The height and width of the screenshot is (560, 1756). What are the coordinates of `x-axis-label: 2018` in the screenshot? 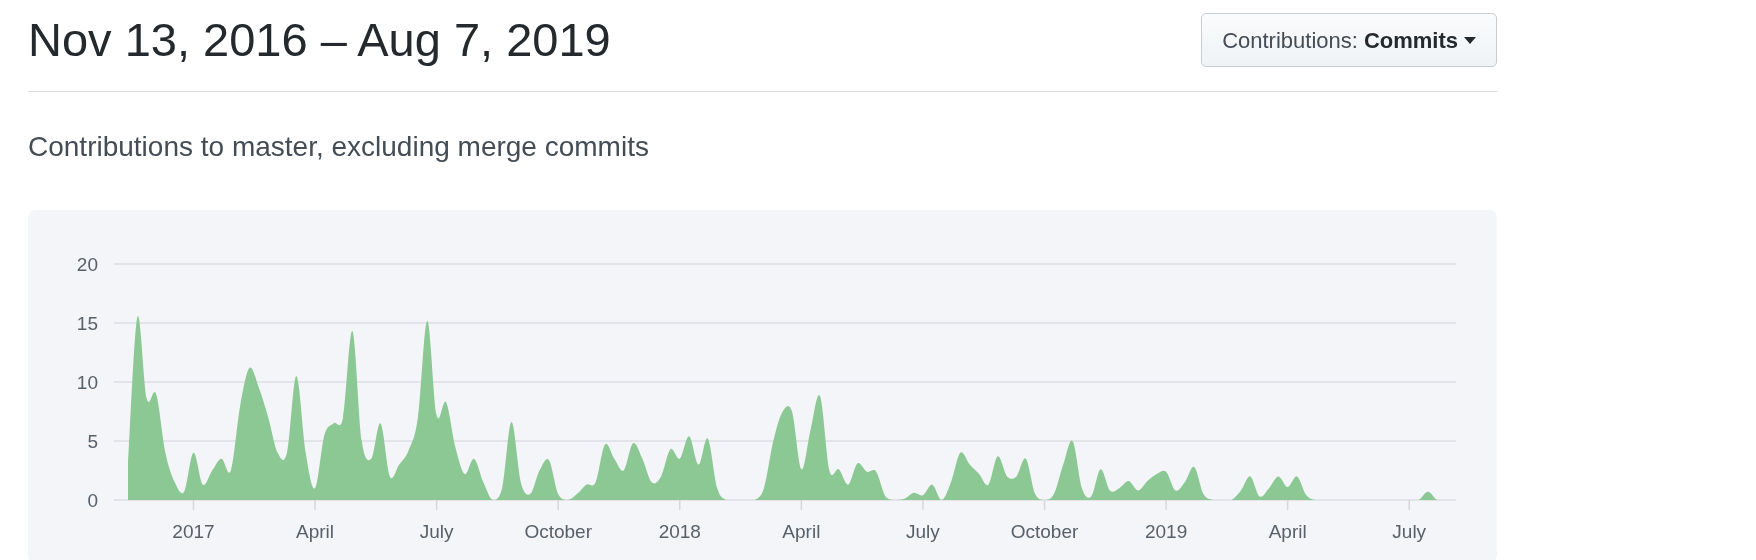 It's located at (679, 531).